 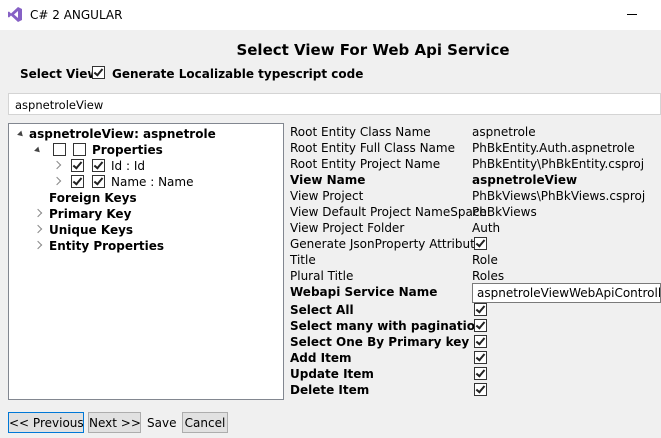 What do you see at coordinates (388, 212) in the screenshot?
I see `view-default-namespace-label: View Default Project NameSpace` at bounding box center [388, 212].